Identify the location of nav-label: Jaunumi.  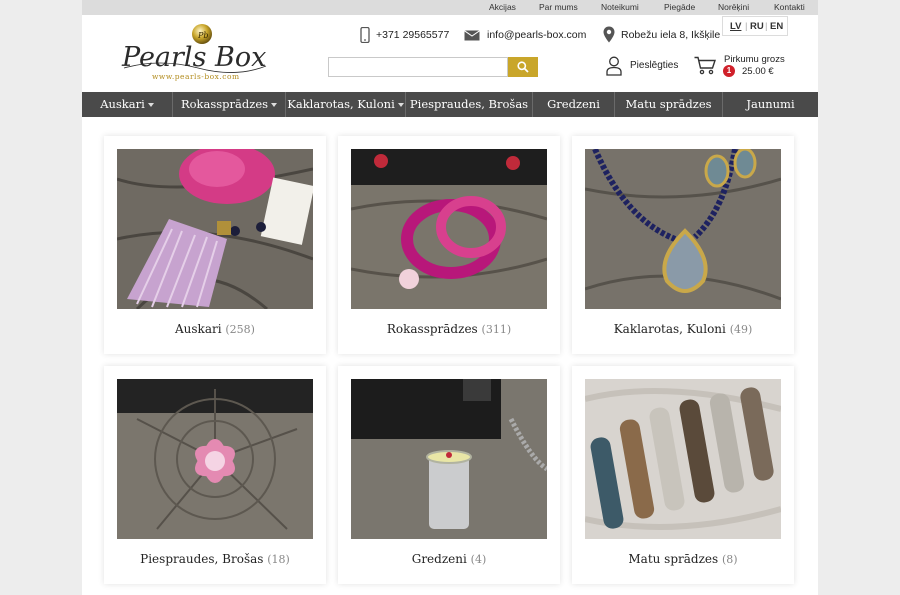
(770, 104).